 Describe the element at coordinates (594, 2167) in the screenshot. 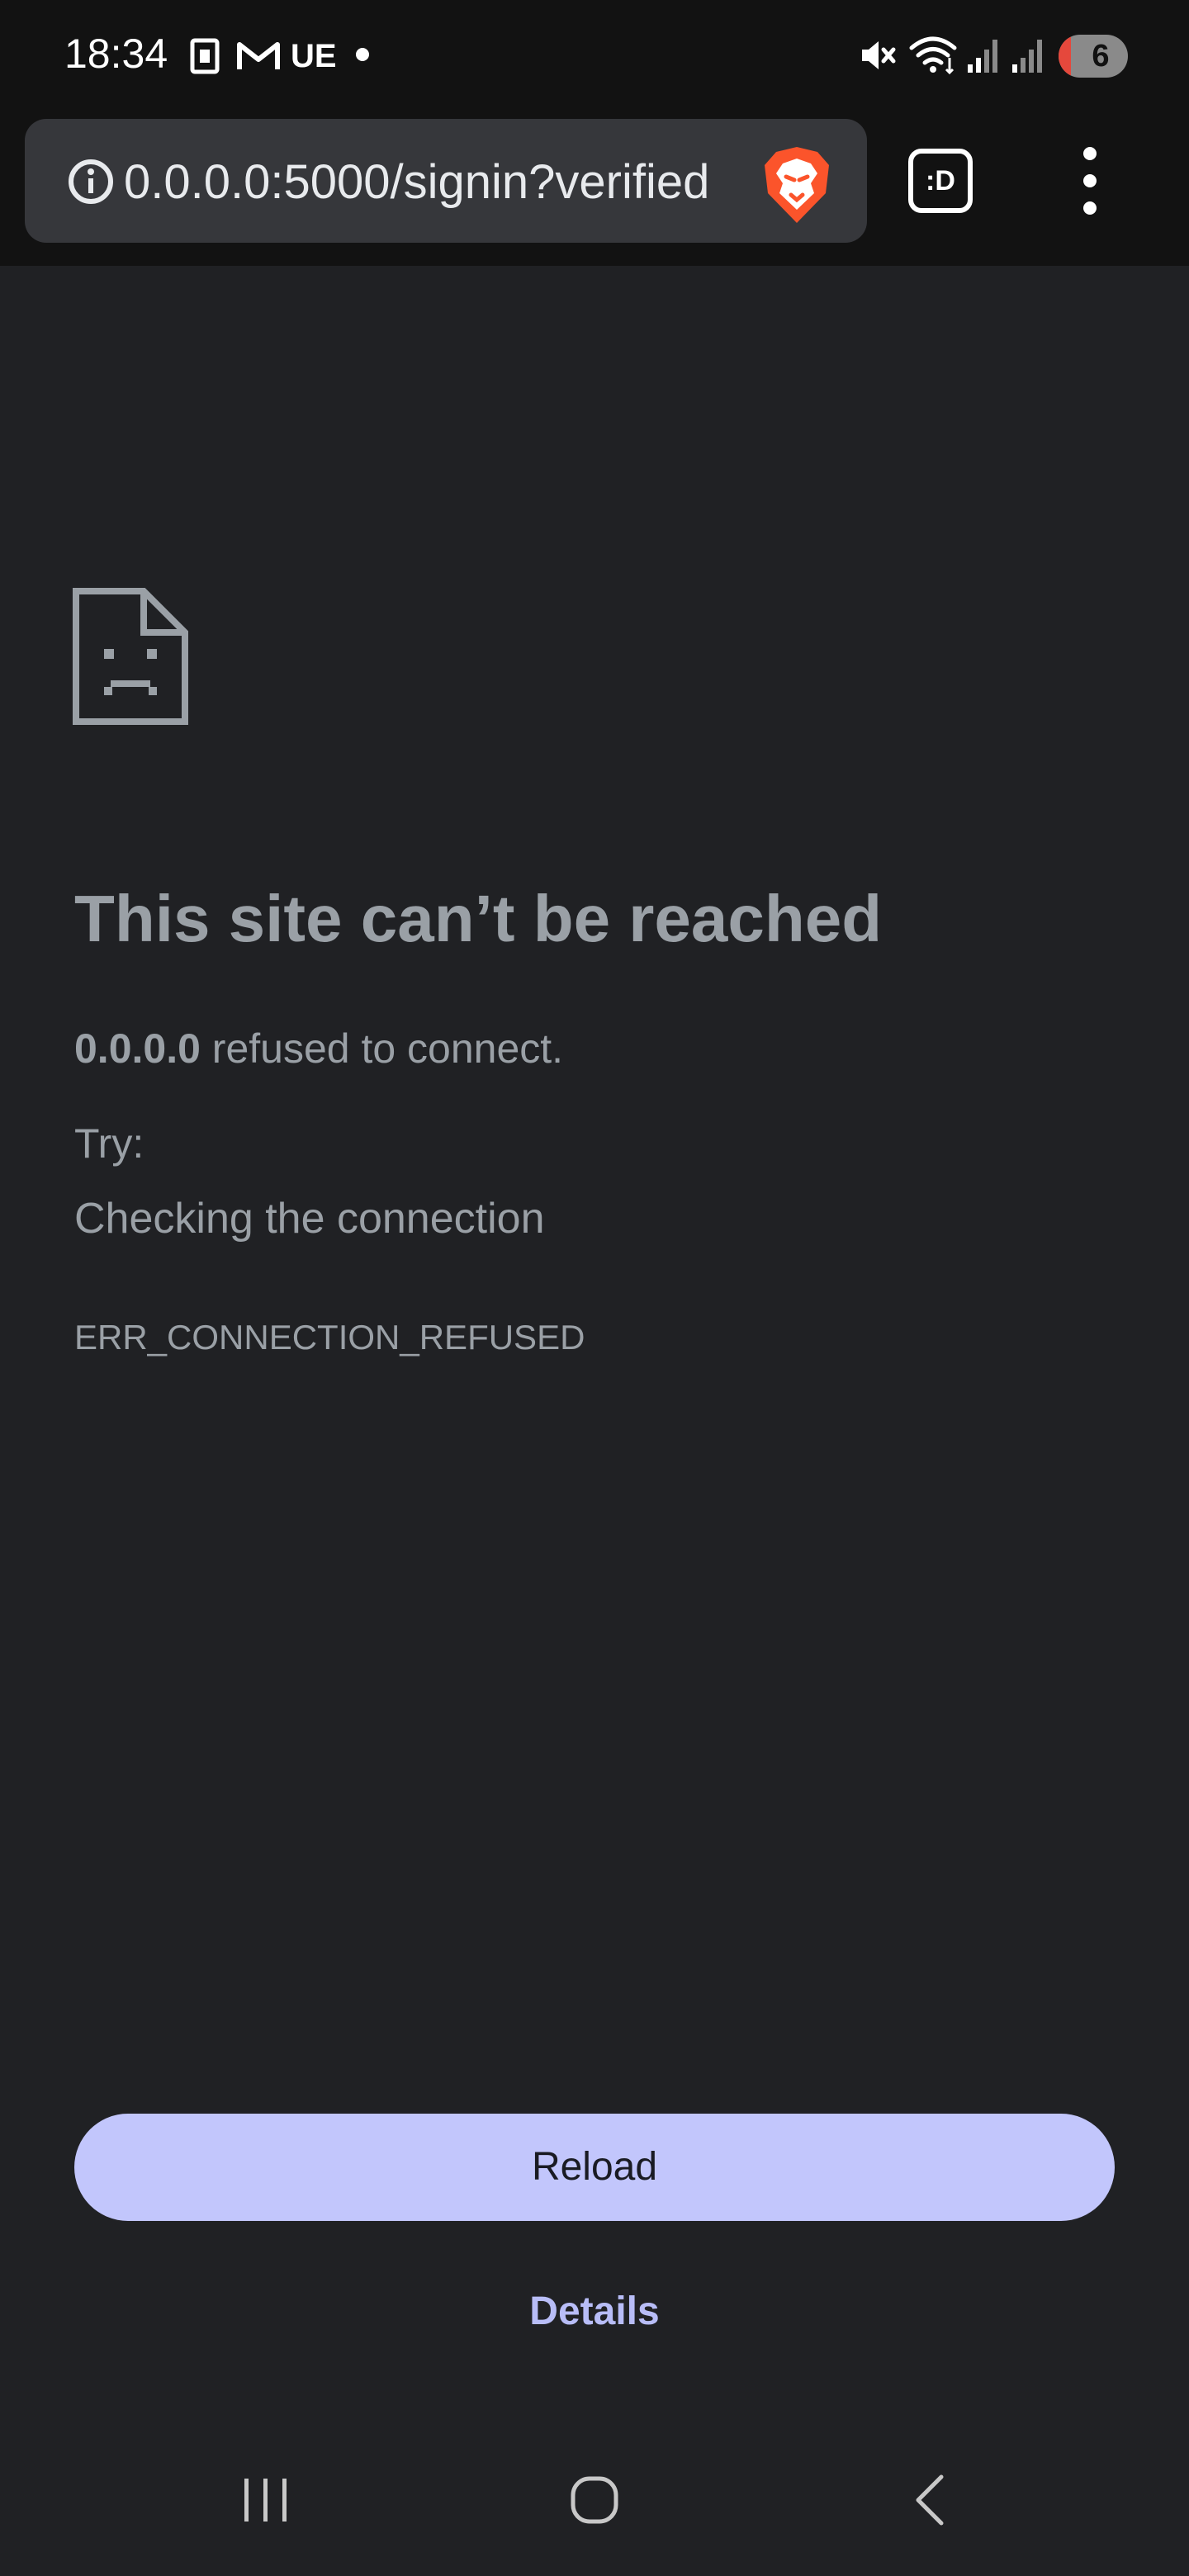

I see `reload-button: Reload` at that location.